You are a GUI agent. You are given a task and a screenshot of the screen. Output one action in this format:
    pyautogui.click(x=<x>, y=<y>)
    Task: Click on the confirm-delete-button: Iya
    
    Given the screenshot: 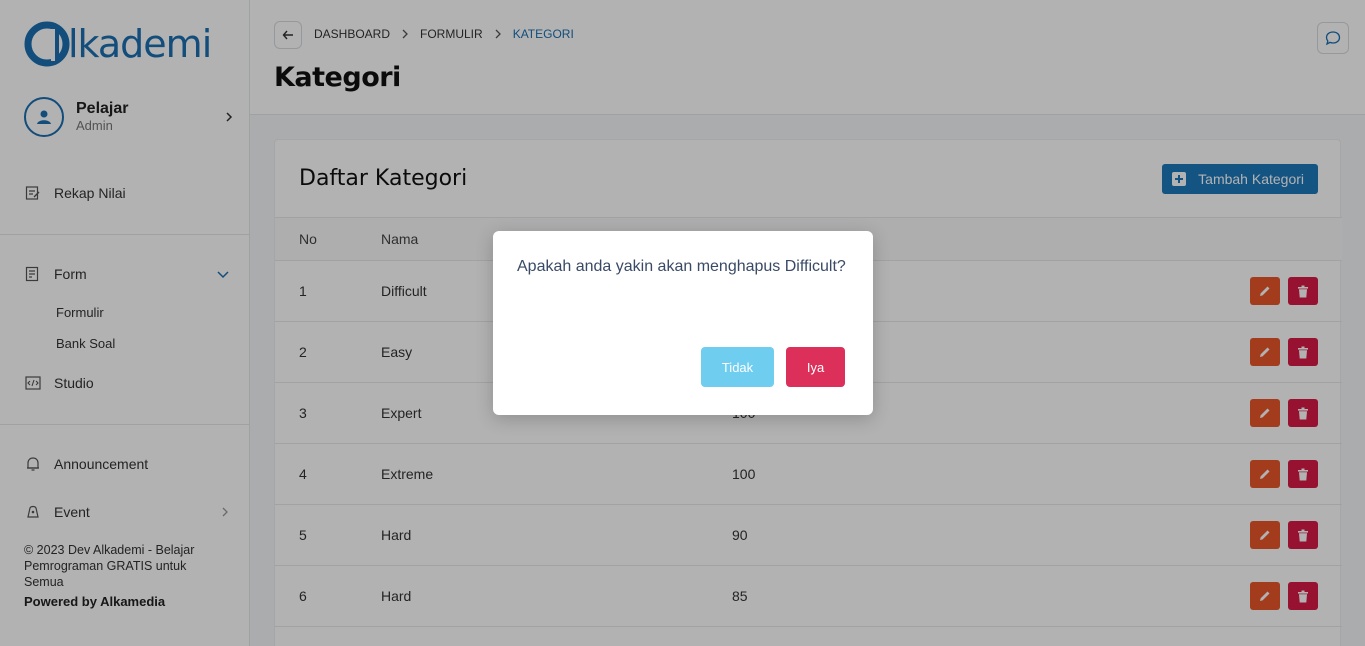 What is the action you would take?
    pyautogui.click(x=815, y=367)
    